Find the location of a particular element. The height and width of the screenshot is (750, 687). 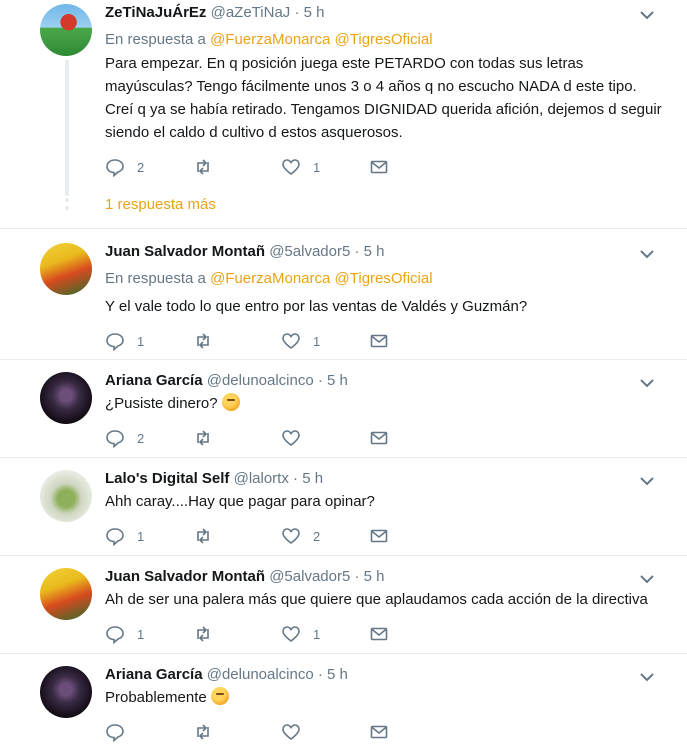

reply-count: 1 is located at coordinates (141, 536).